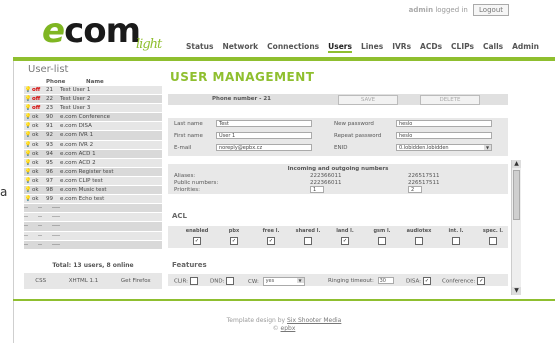  What do you see at coordinates (194, 281) in the screenshot?
I see `clir-checkbox` at bounding box center [194, 281].